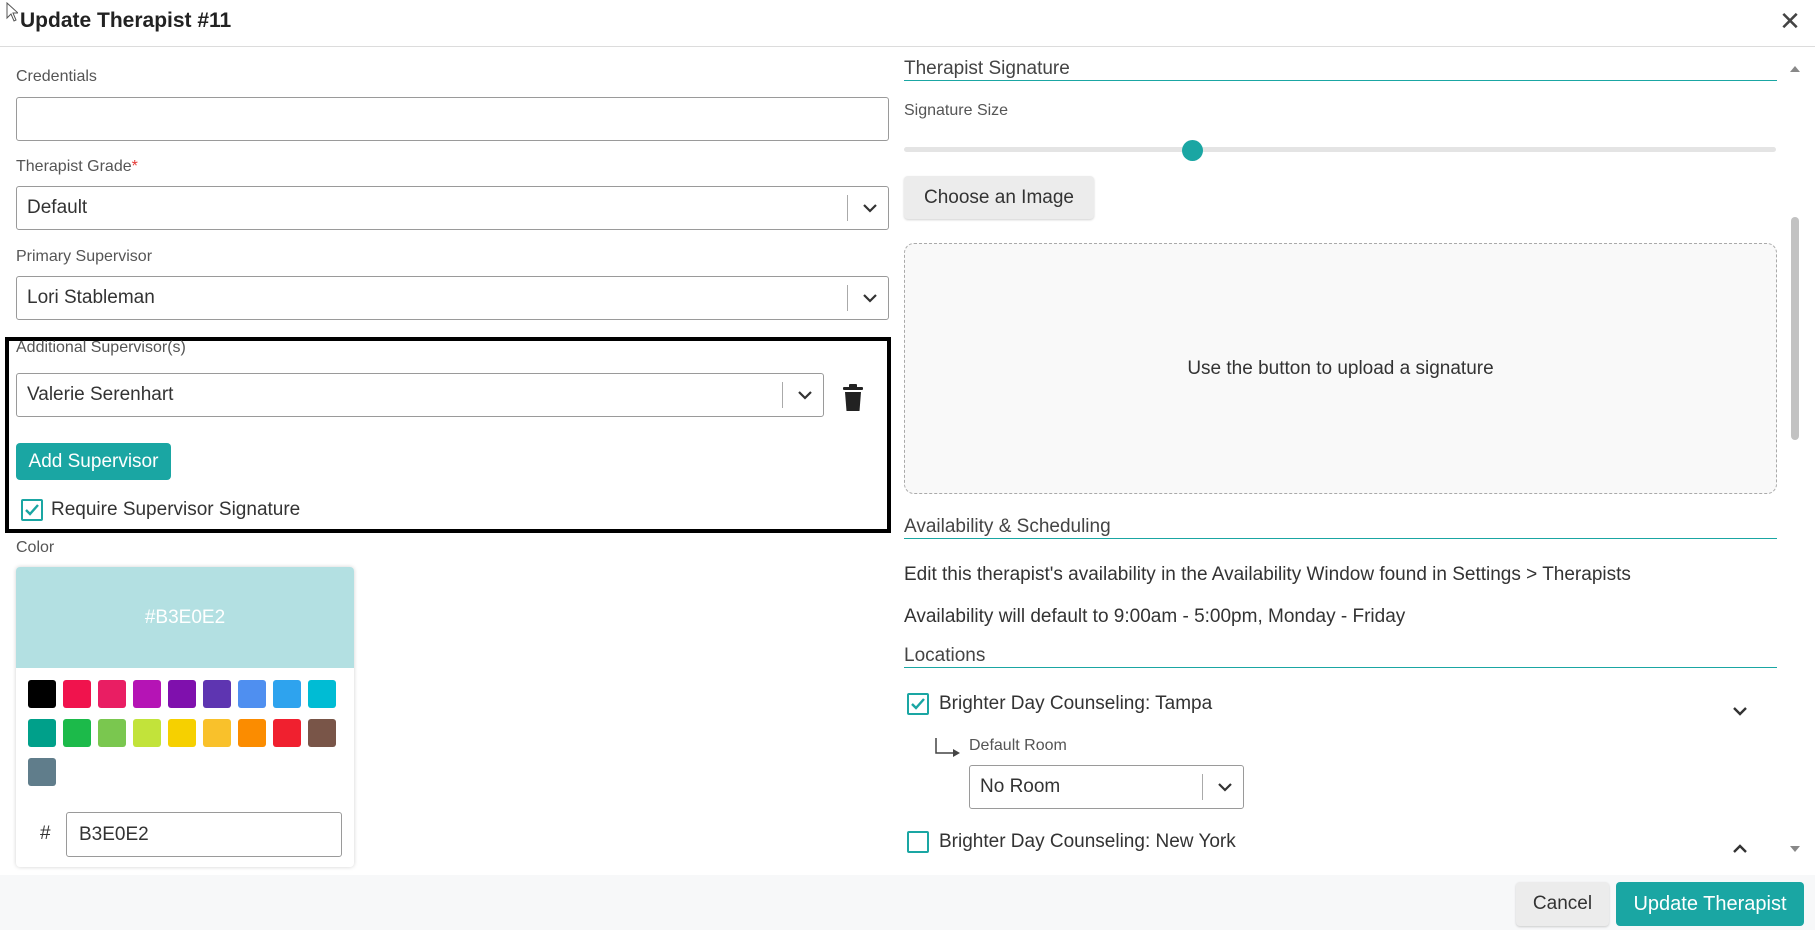 This screenshot has width=1815, height=930. I want to click on add-supervisor-button: Add Supervisor, so click(93, 461).